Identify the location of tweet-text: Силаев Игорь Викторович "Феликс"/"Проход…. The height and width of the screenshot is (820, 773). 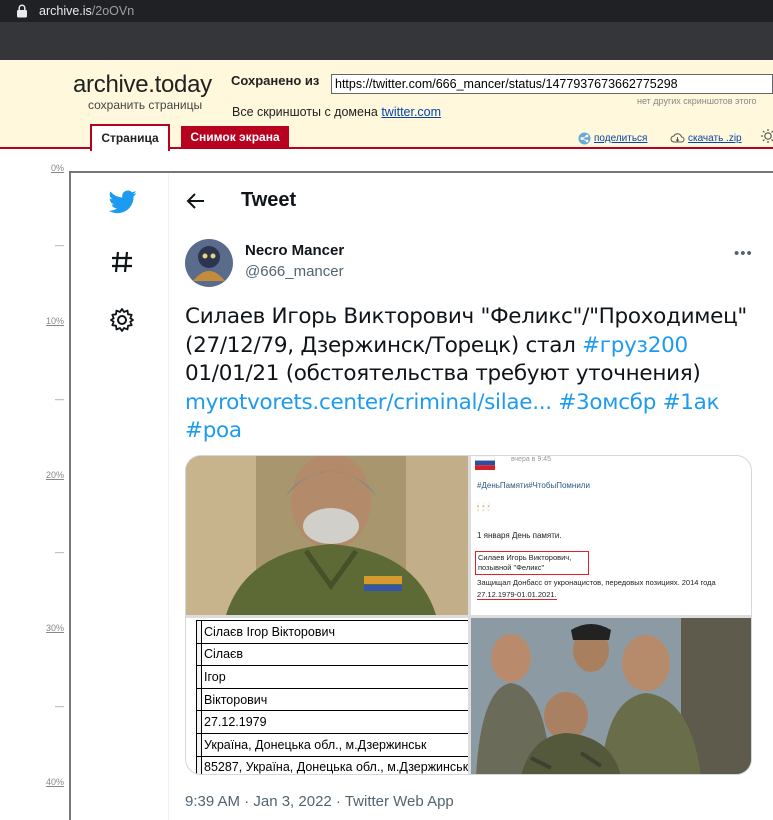
(471, 374).